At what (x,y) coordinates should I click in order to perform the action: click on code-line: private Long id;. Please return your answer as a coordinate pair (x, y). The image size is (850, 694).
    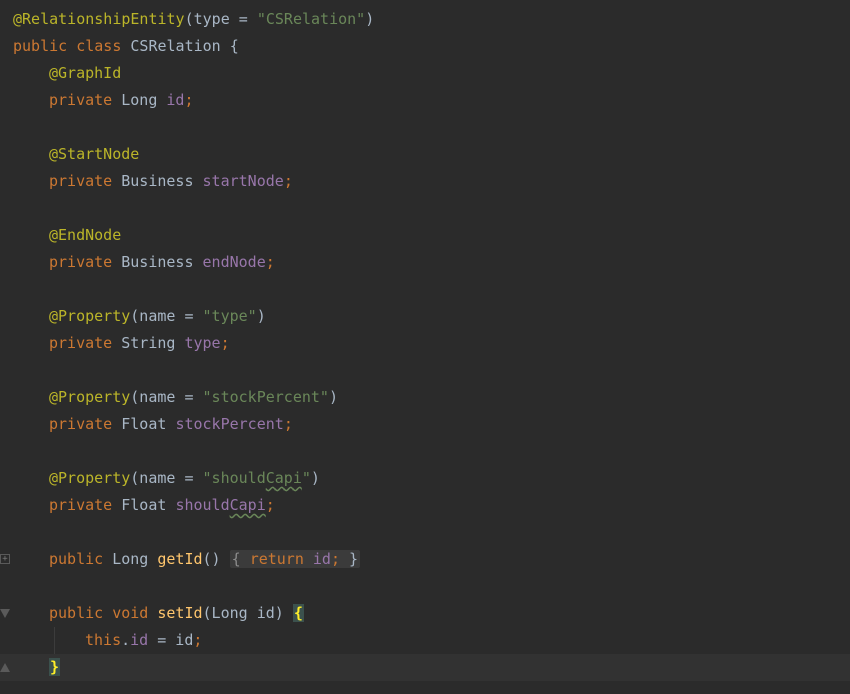
    Looking at the image, I should click on (425, 100).